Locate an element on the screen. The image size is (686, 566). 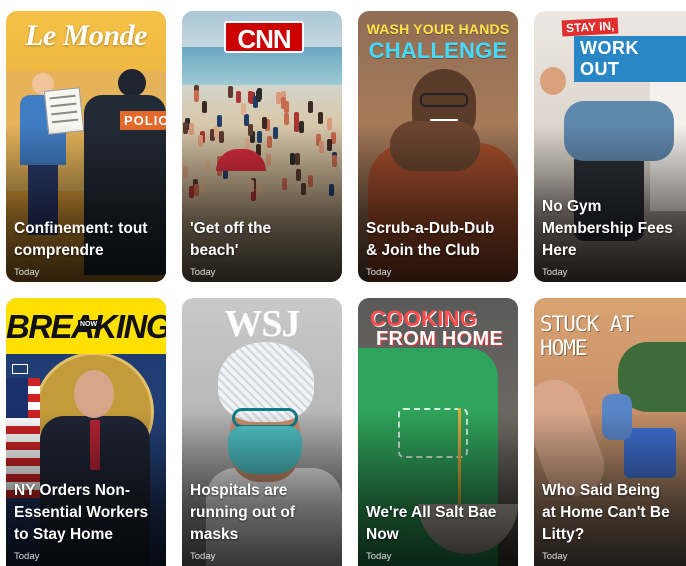
brand-headline-top: STAY IN, is located at coordinates (590, 27).